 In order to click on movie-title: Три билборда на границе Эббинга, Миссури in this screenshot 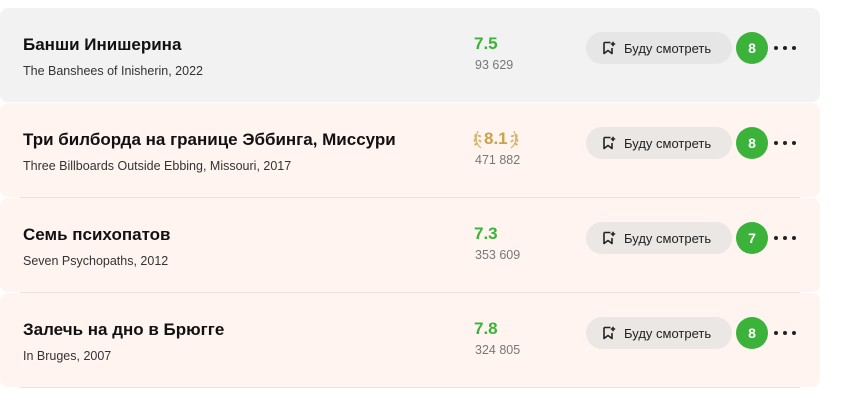, I will do `click(209, 140)`.